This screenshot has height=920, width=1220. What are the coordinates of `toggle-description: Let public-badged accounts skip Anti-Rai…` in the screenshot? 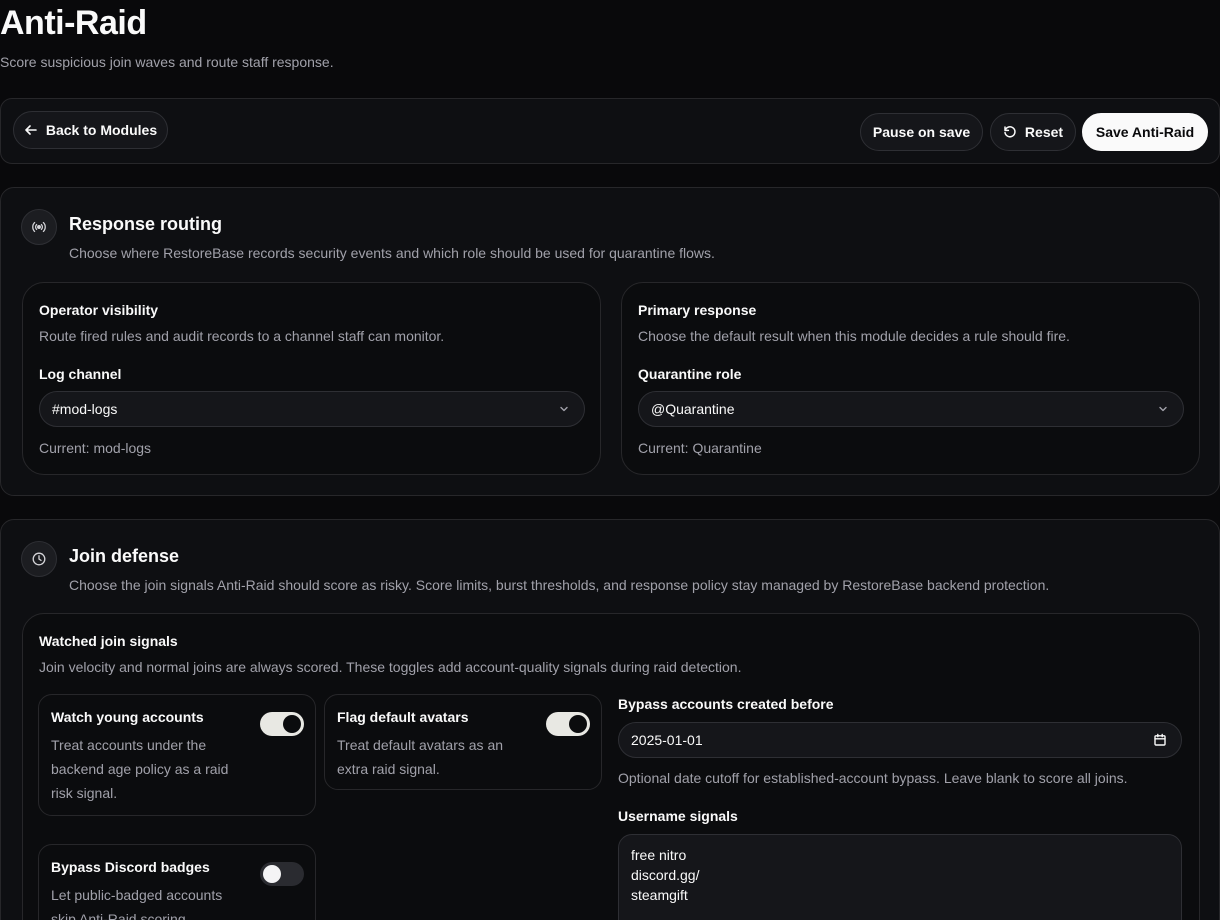 It's located at (137, 903).